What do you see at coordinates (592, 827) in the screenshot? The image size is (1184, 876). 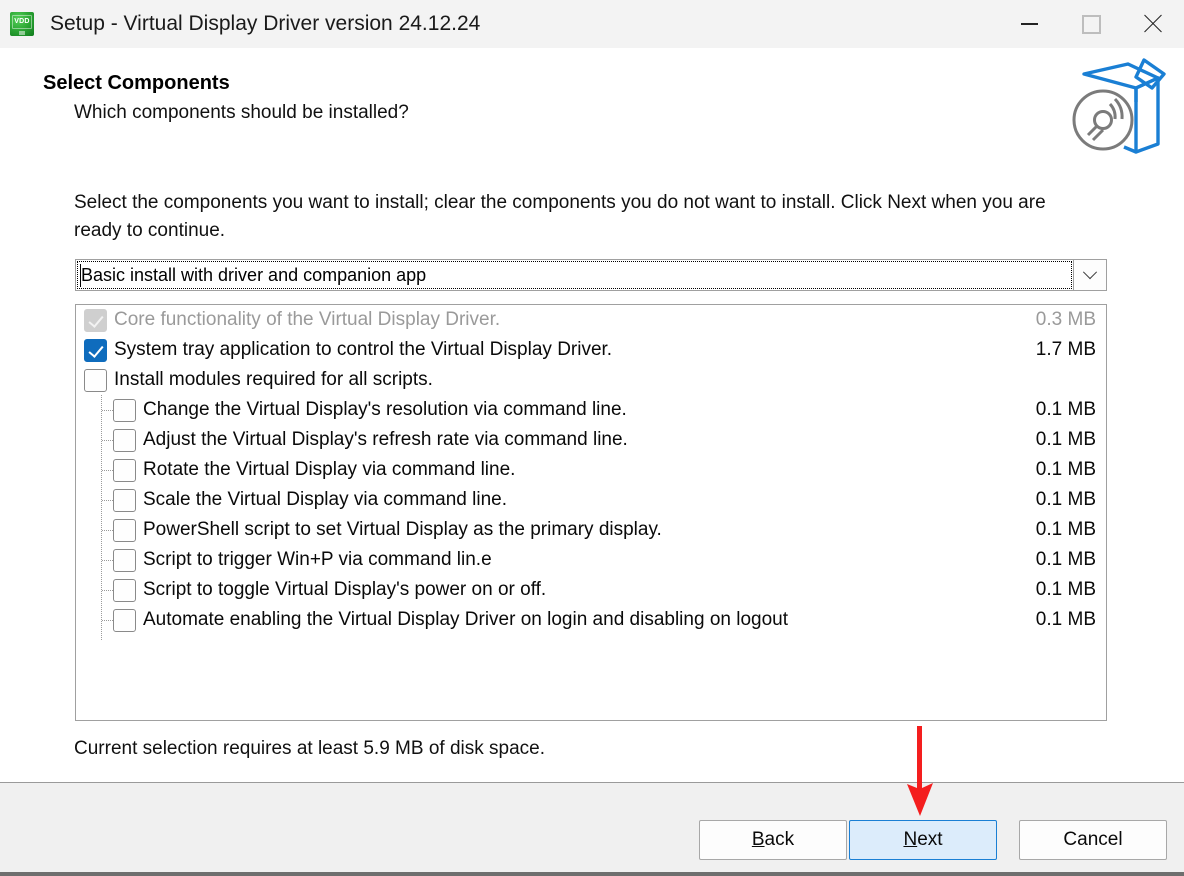 I see `button-bar: Back Next Cancel` at bounding box center [592, 827].